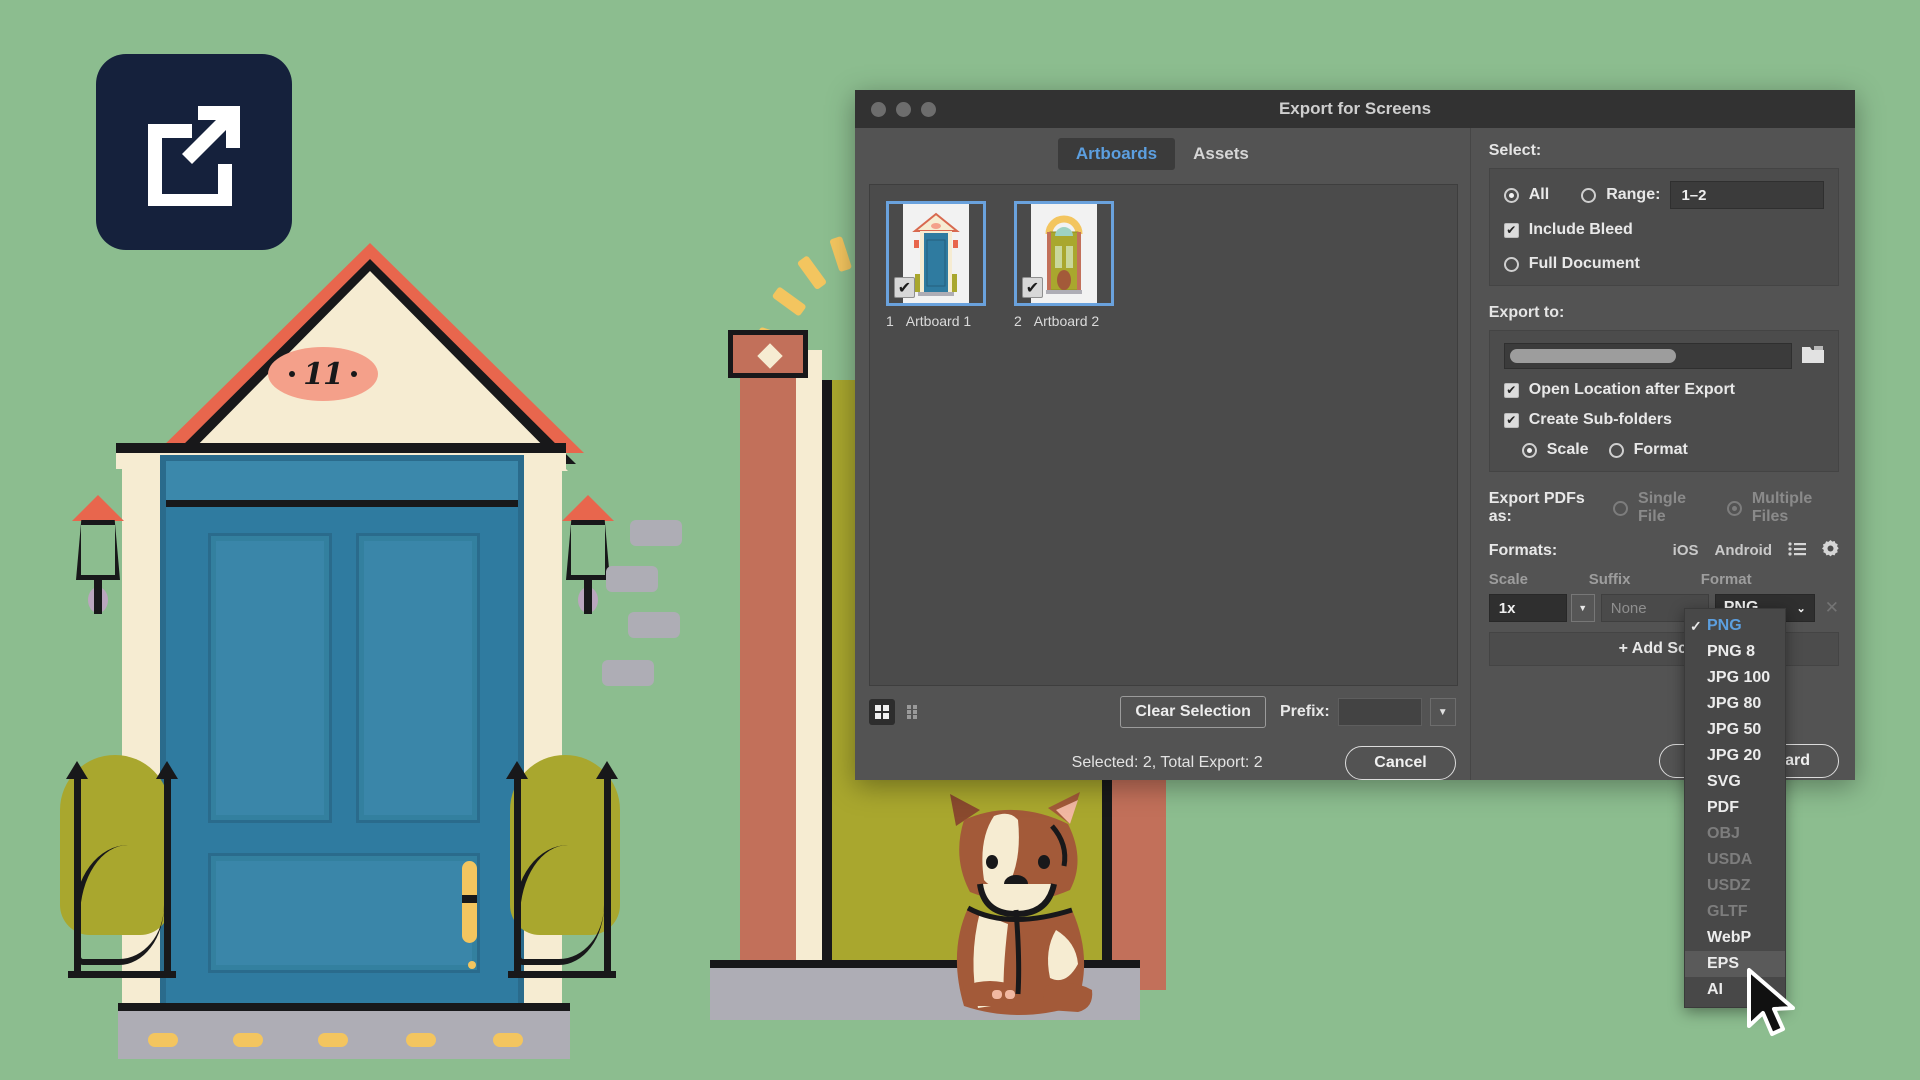  I want to click on full-document-label: Full Document, so click(1584, 263).